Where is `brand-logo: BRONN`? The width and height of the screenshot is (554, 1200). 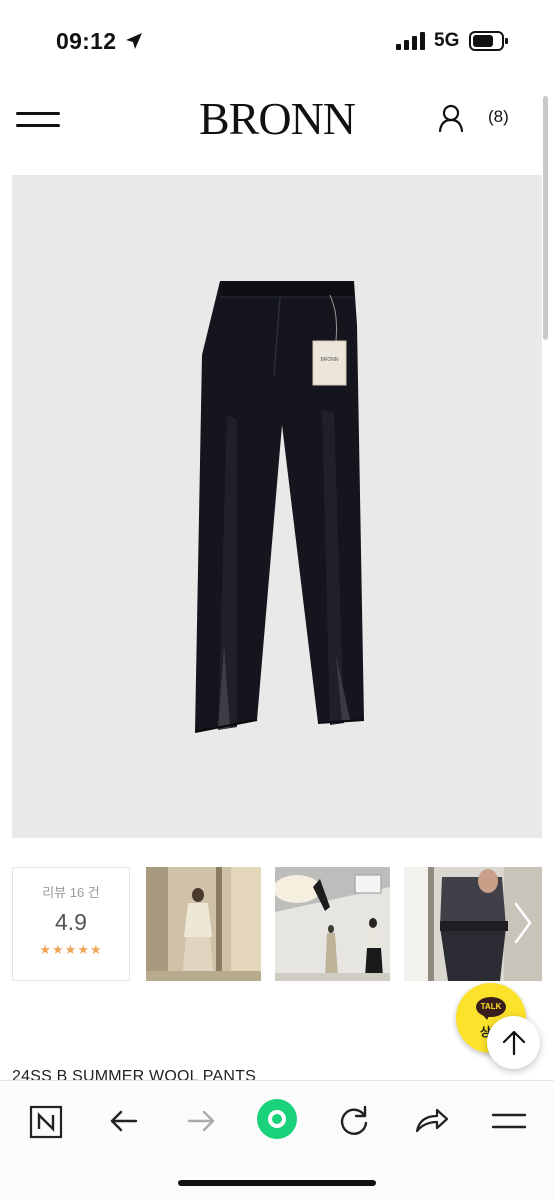 brand-logo: BRONN is located at coordinates (277, 118).